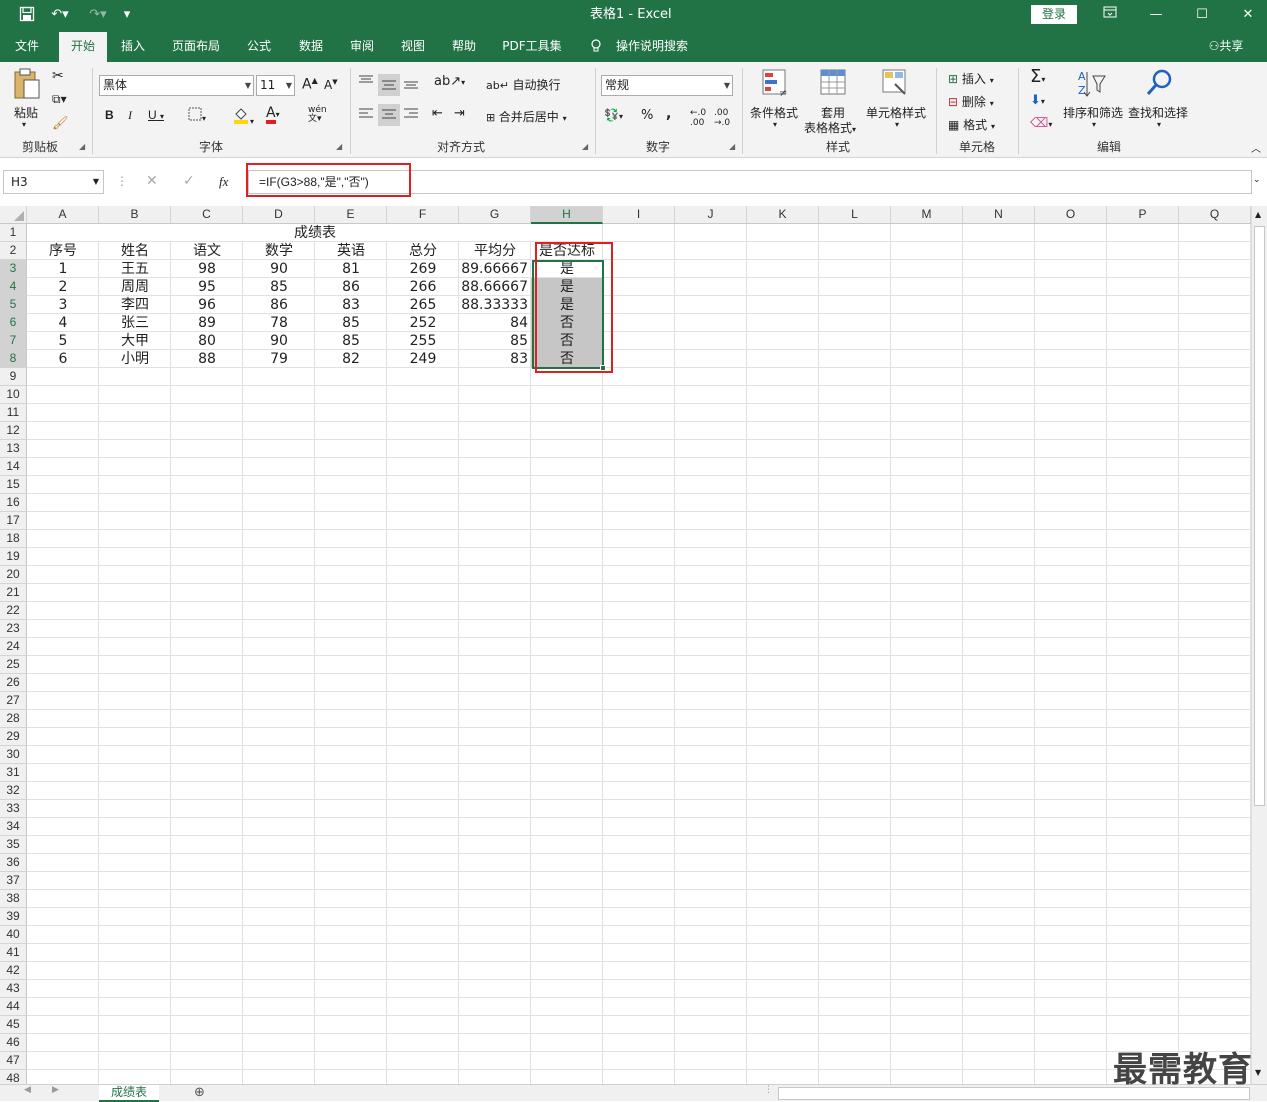 This screenshot has width=1267, height=1102. I want to click on column-header-d: D, so click(279, 215).